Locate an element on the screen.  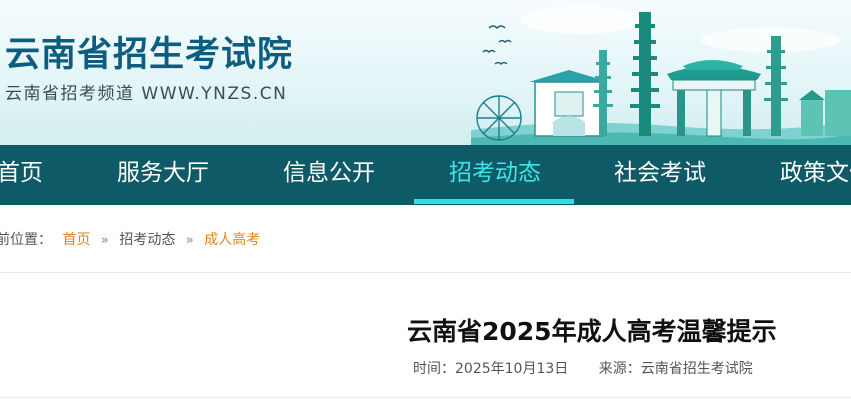
main-nav: 首页 服务大厅 信息公开 招考动态 社会考试 政策文件 is located at coordinates (425, 175).